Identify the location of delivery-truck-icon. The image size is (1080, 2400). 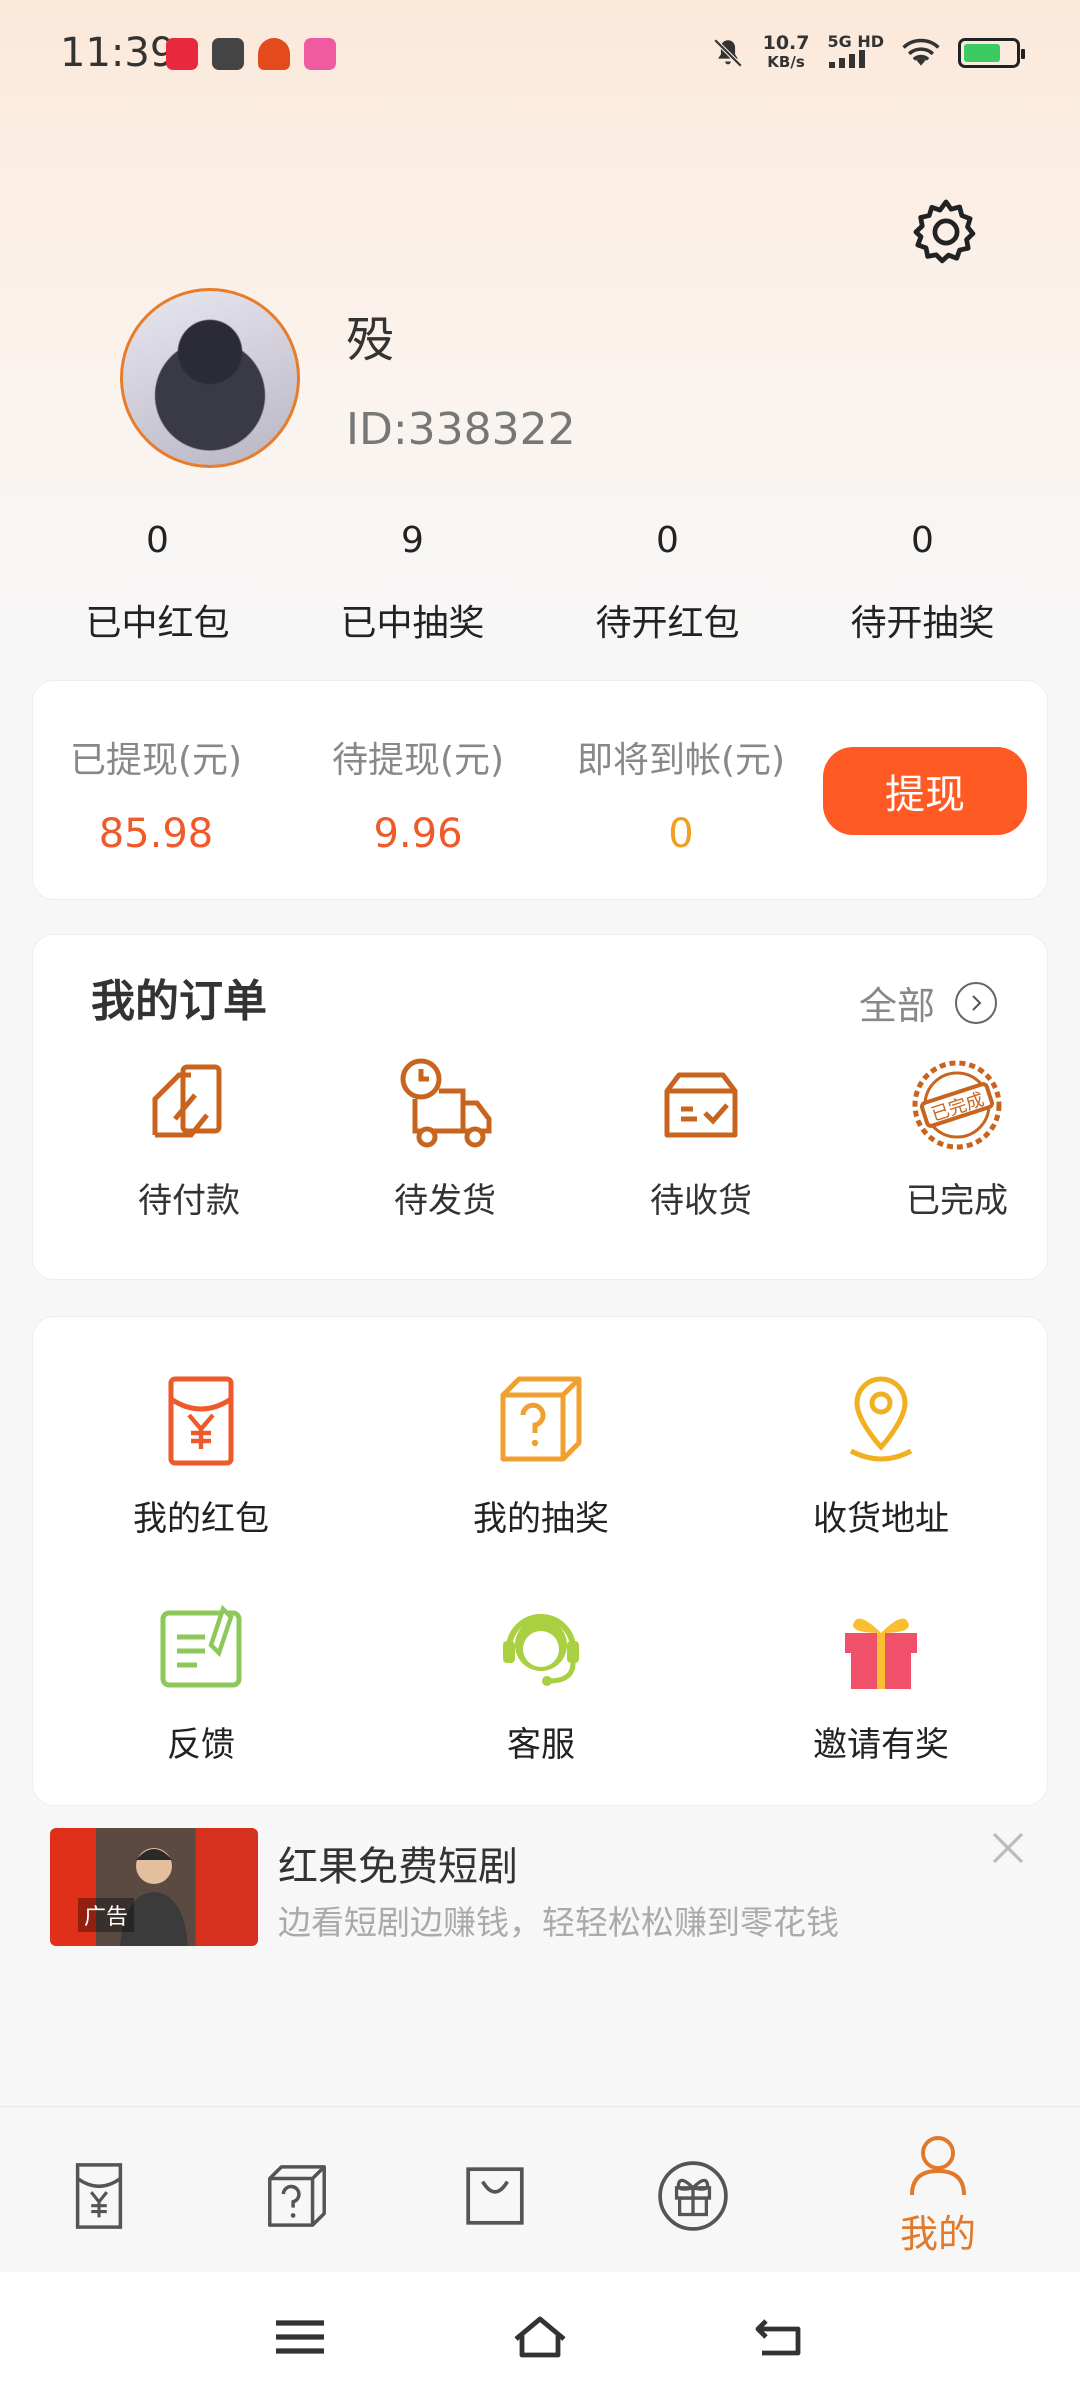
(446, 1103).